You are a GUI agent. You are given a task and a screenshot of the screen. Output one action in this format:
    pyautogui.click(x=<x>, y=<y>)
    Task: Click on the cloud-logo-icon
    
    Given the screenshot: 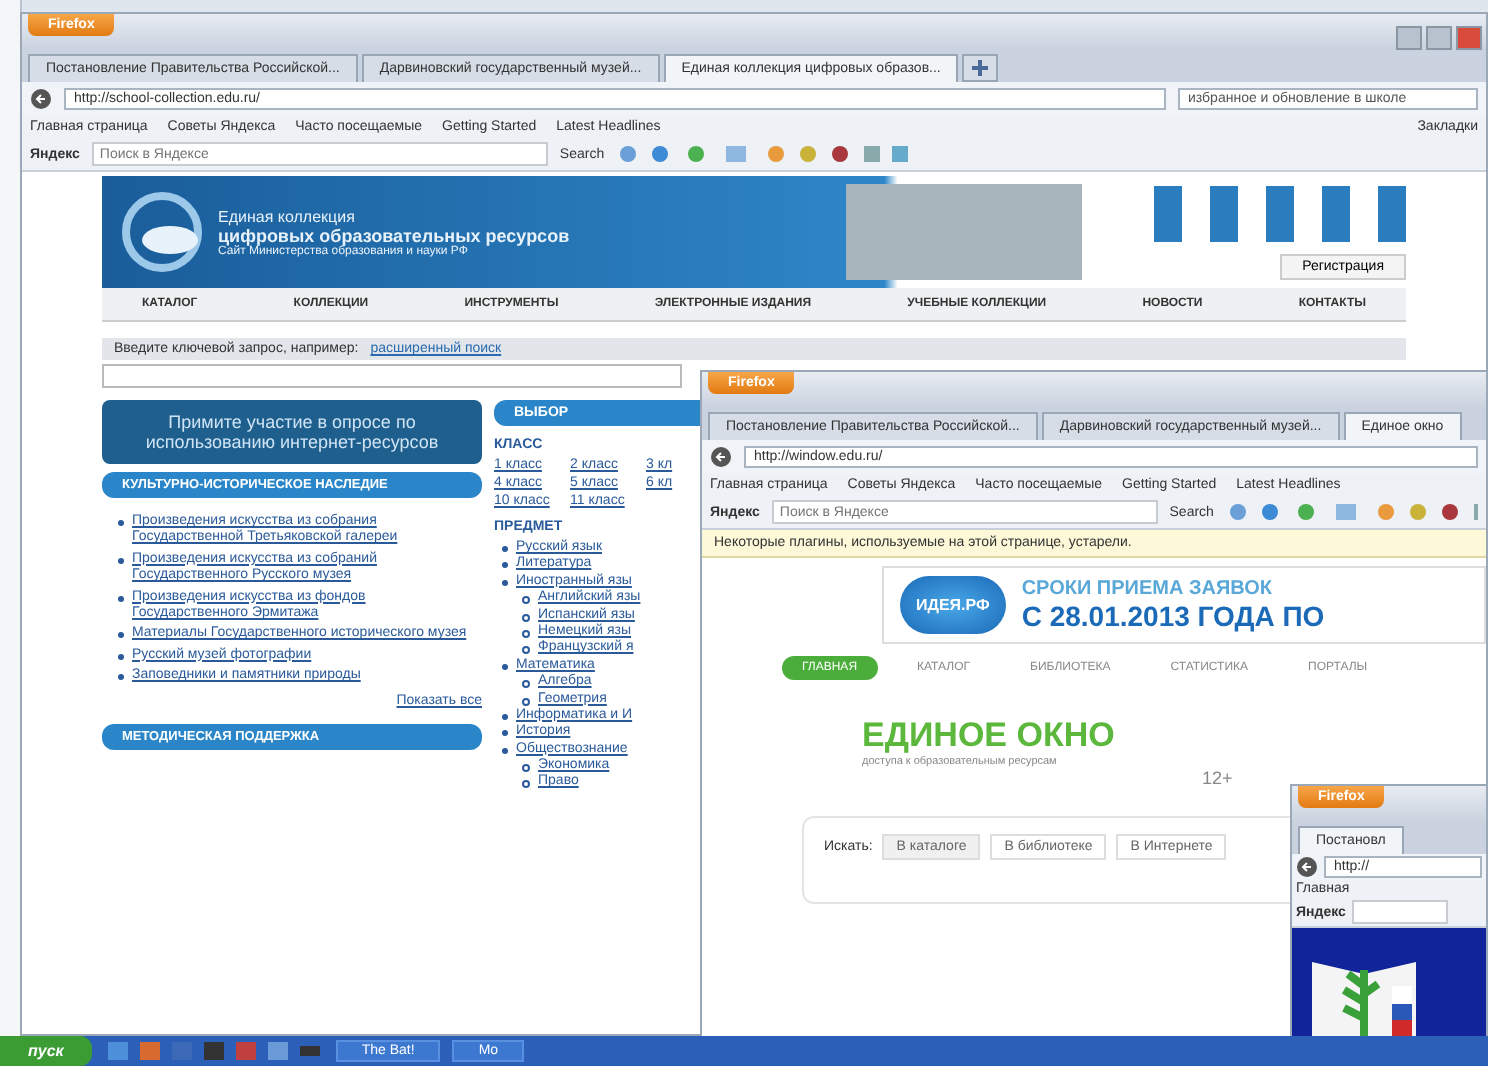 What is the action you would take?
    pyautogui.click(x=162, y=232)
    